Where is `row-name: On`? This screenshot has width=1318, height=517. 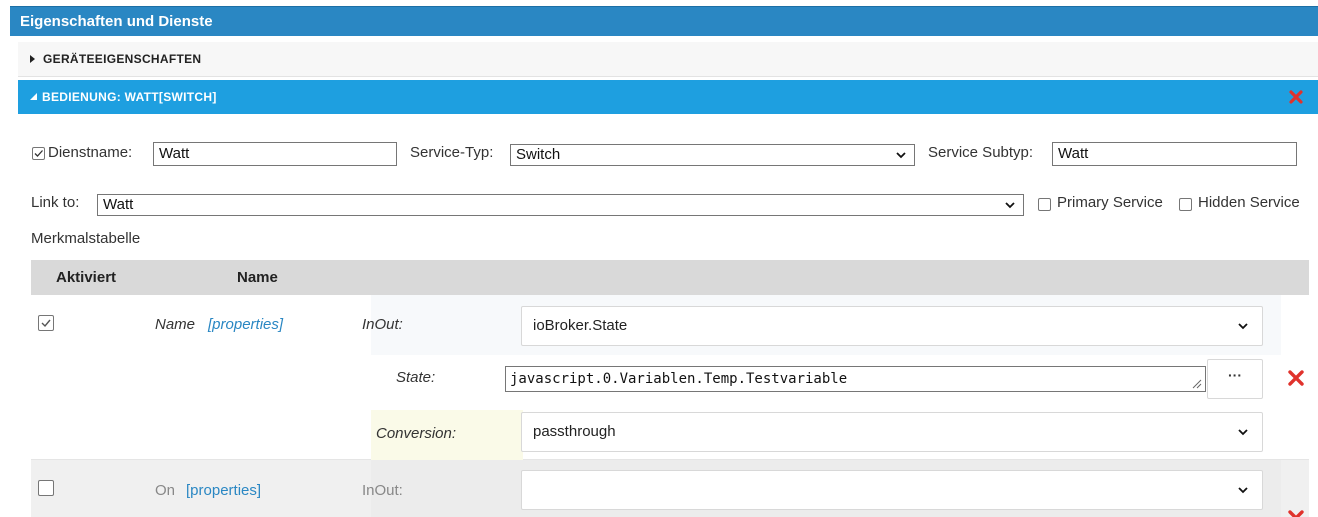 row-name: On is located at coordinates (165, 490).